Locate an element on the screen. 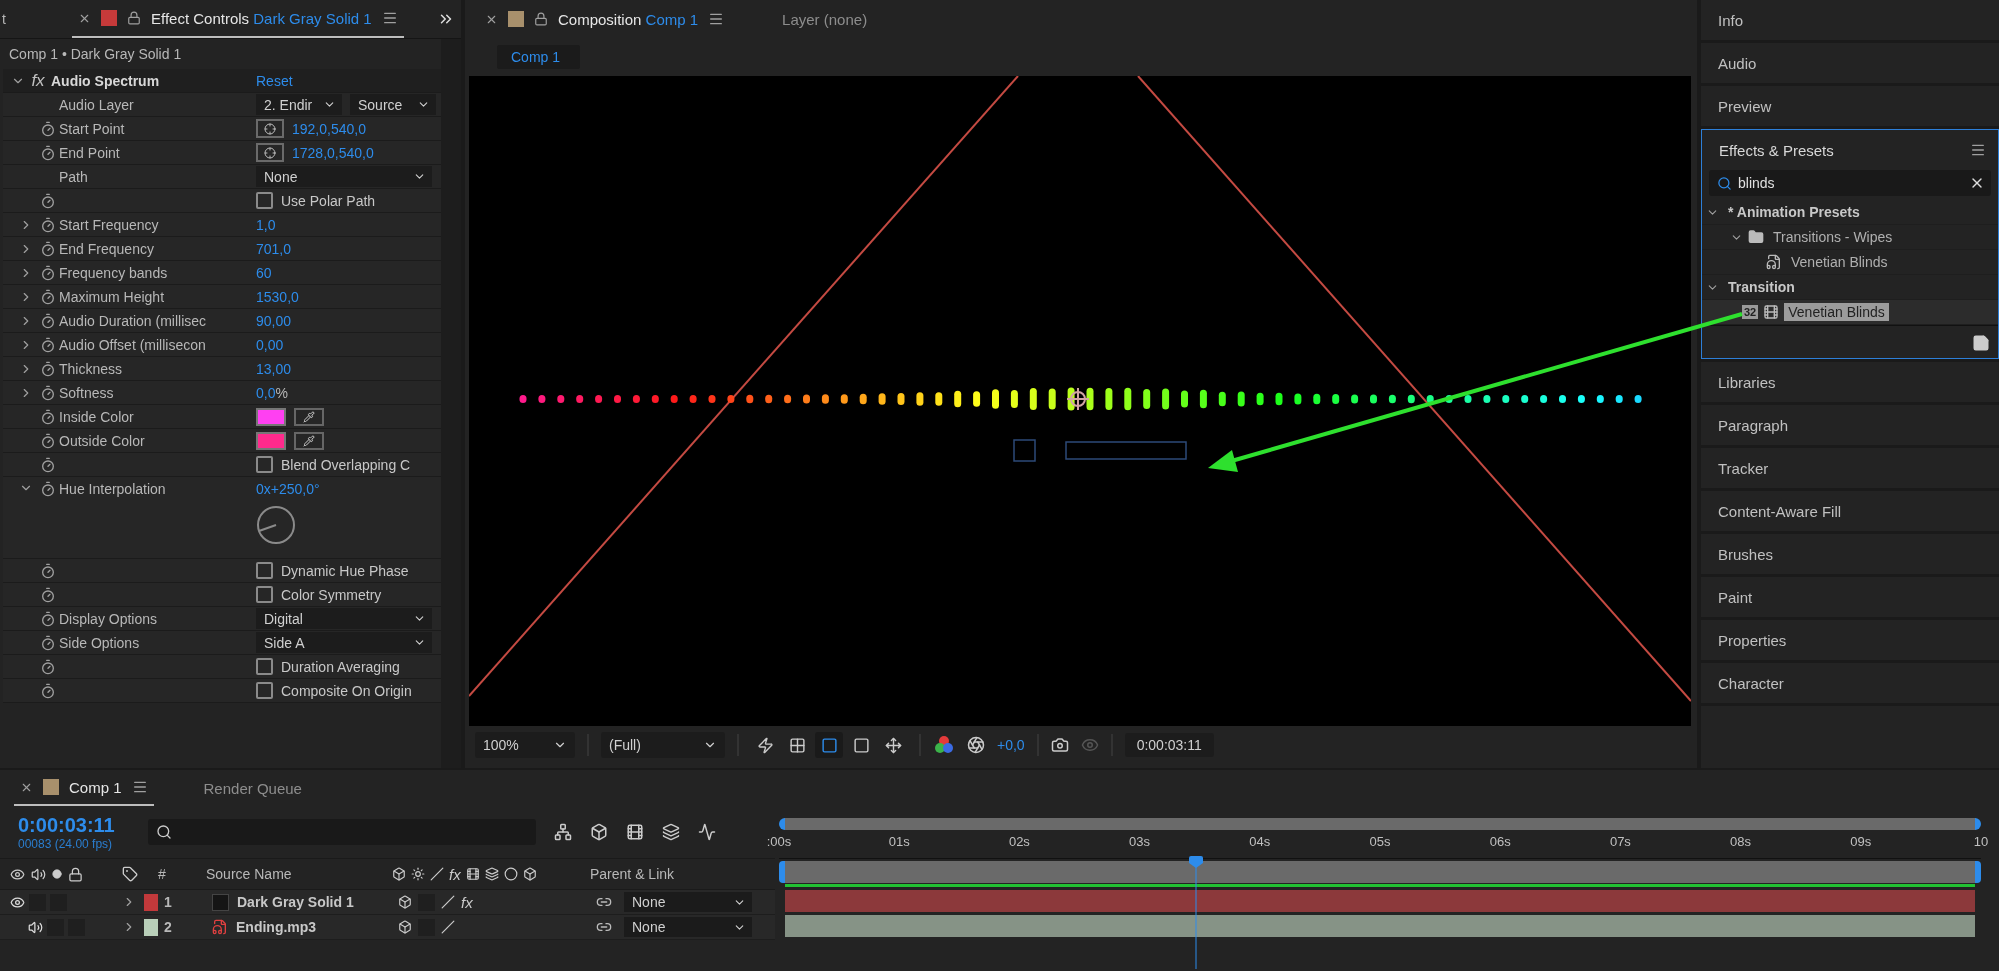  checkbox-label: Dynamic Hue Phase is located at coordinates (345, 570).